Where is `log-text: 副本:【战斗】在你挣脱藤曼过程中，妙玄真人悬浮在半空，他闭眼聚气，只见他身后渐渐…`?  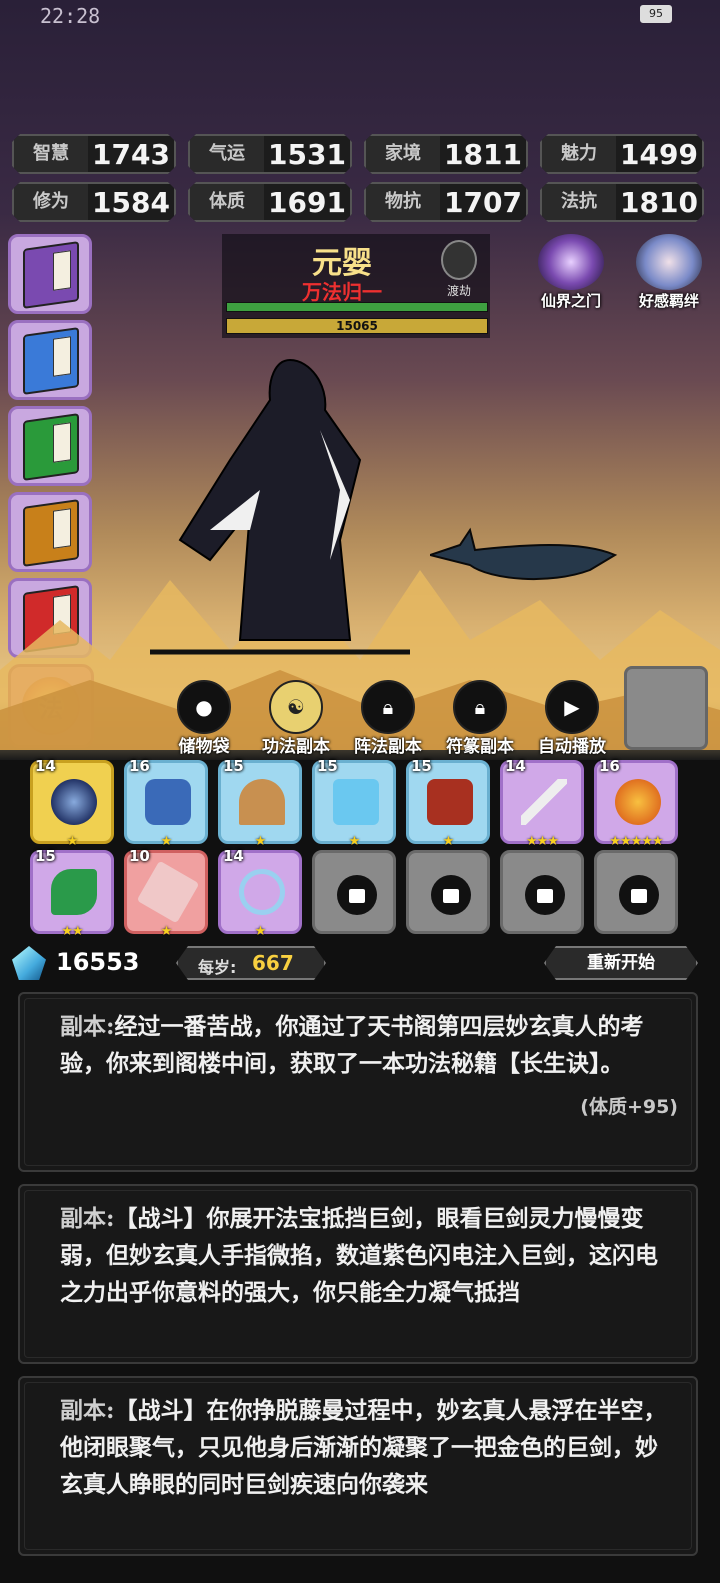 log-text: 副本:【战斗】在你挣脱藤曼过程中，妙玄真人悬浮在半空，他闭眼聚气，只见他身后渐渐… is located at coordinates (369, 1447).